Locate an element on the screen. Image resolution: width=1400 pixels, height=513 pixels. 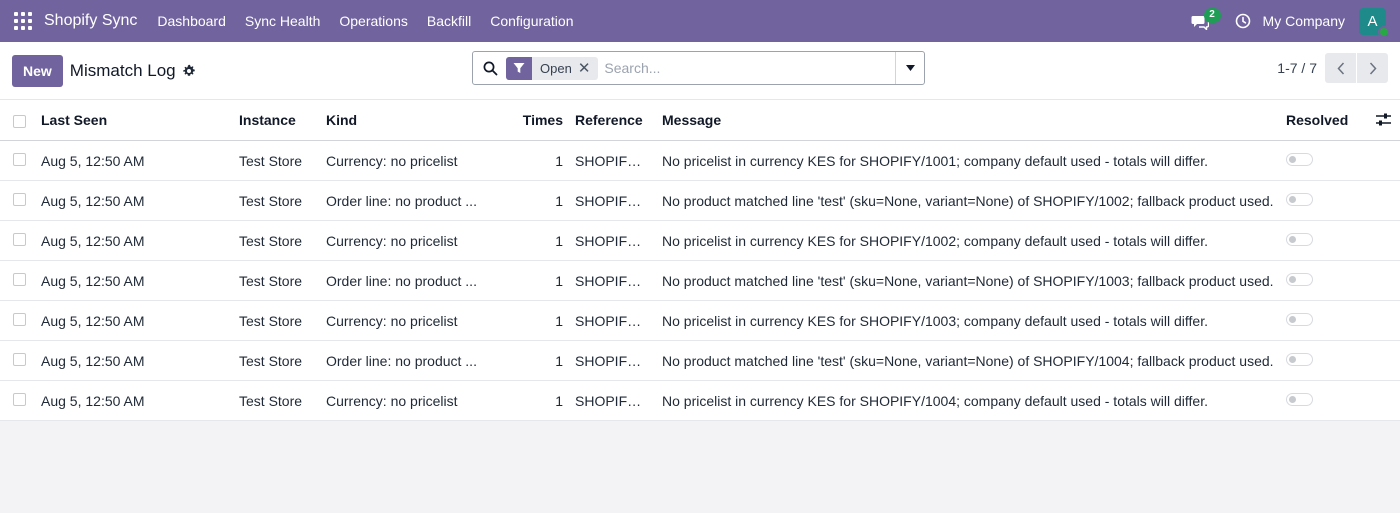
gear-icon is located at coordinates (189, 71).